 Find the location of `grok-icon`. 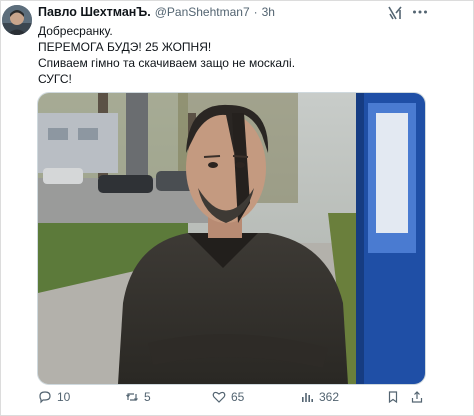

grok-icon is located at coordinates (395, 13).